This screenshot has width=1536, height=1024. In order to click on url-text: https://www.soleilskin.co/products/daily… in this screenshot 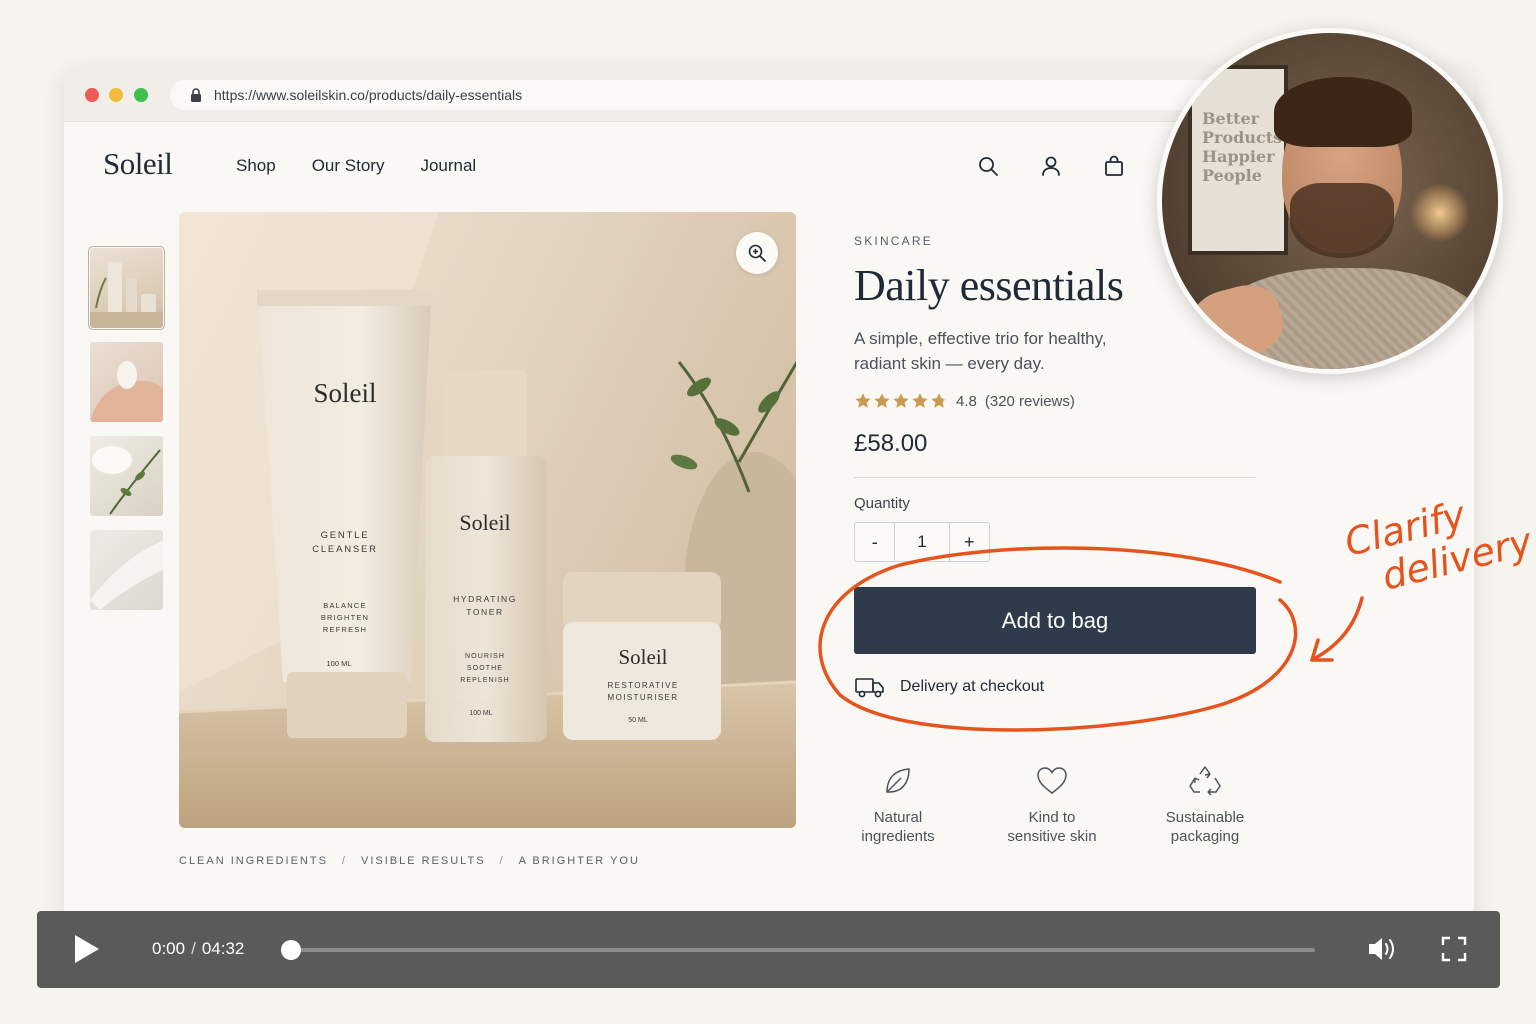, I will do `click(368, 95)`.